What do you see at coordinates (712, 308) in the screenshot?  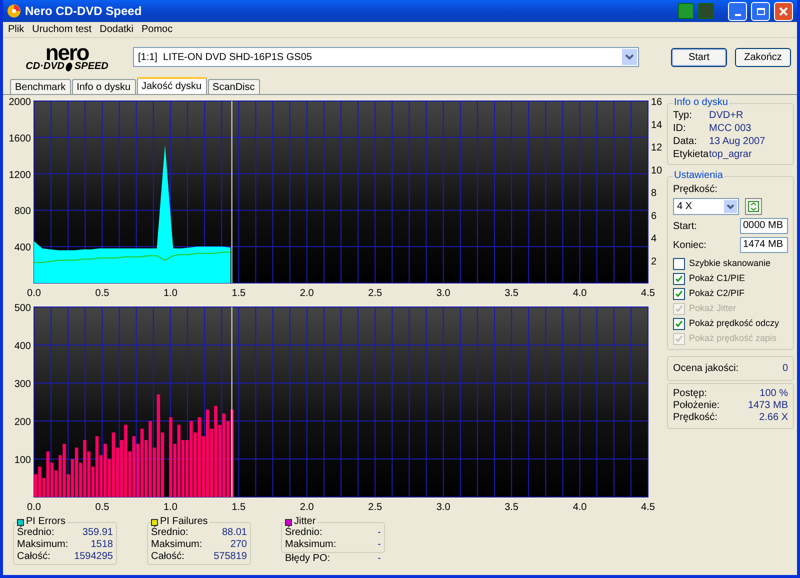 I see `checkbox-label: Pokaż Jitter` at bounding box center [712, 308].